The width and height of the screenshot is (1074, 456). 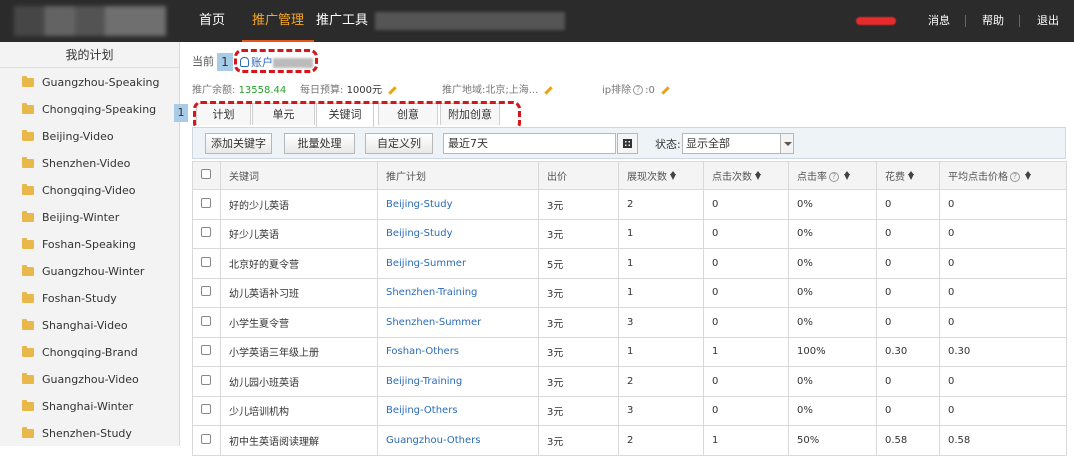 I want to click on sidebar-plan-item: Shanghai-Video, so click(x=89, y=325).